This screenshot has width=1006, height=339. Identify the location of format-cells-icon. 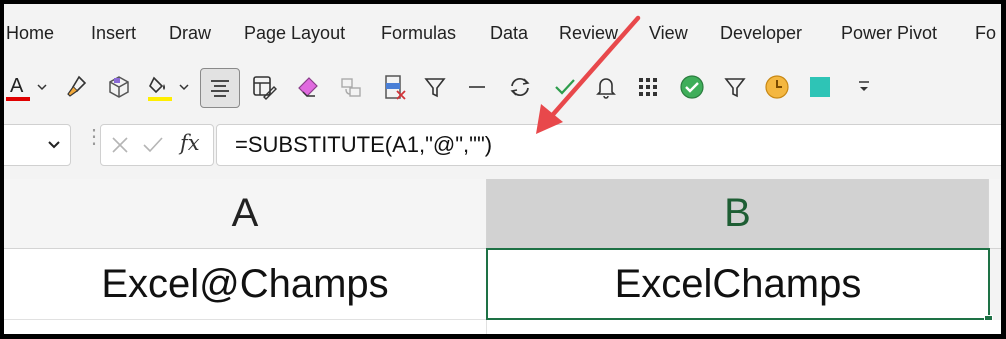
(264, 87).